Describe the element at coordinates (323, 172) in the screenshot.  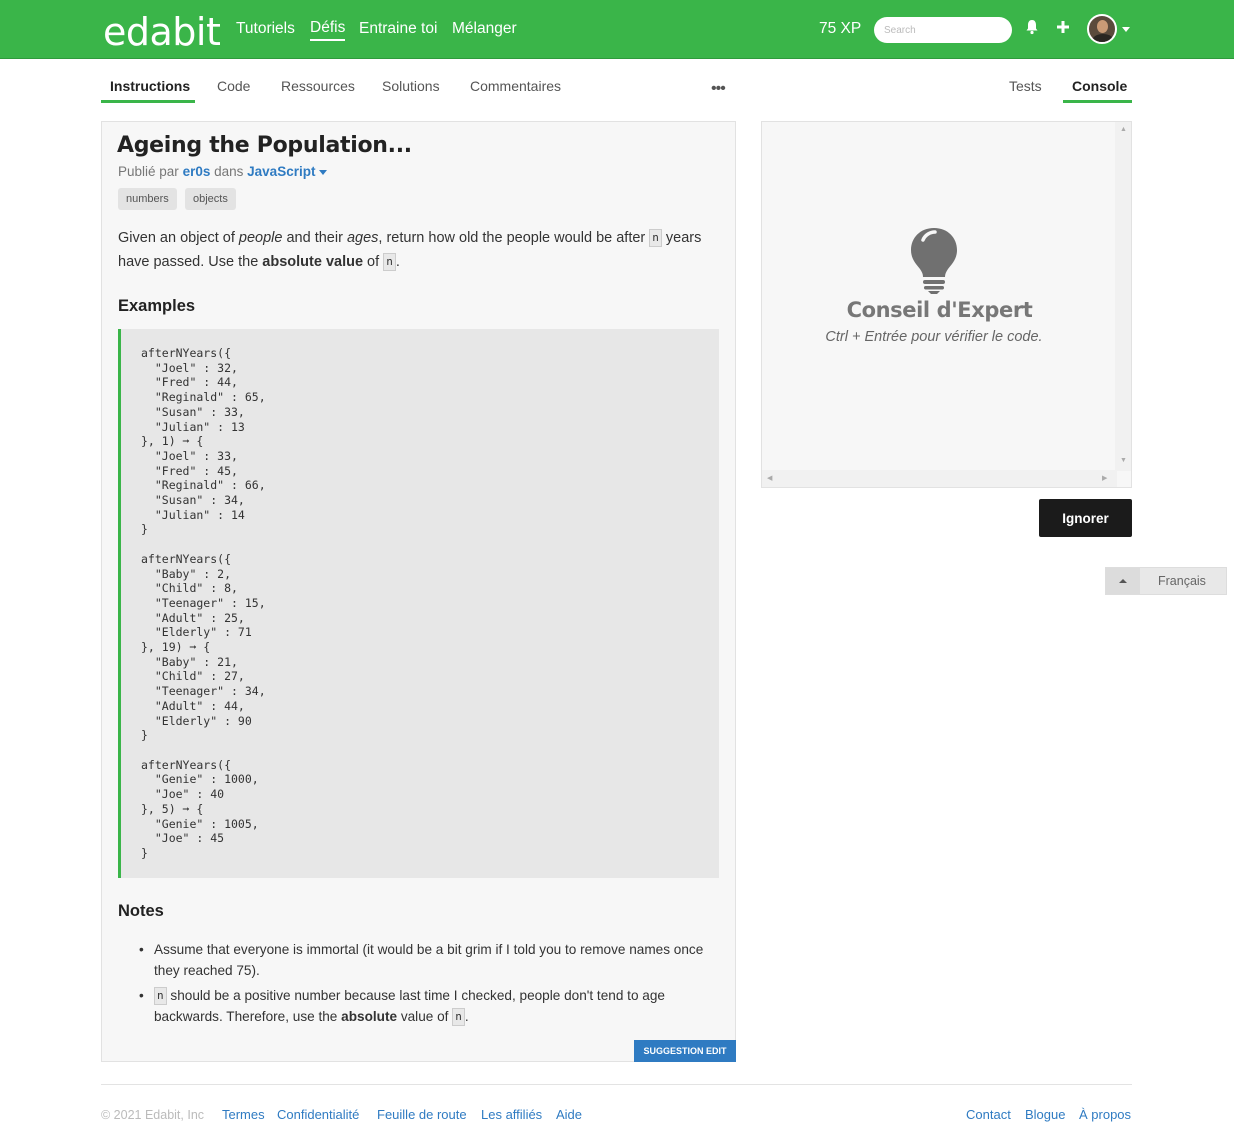
I see `caret-down-icon` at that location.